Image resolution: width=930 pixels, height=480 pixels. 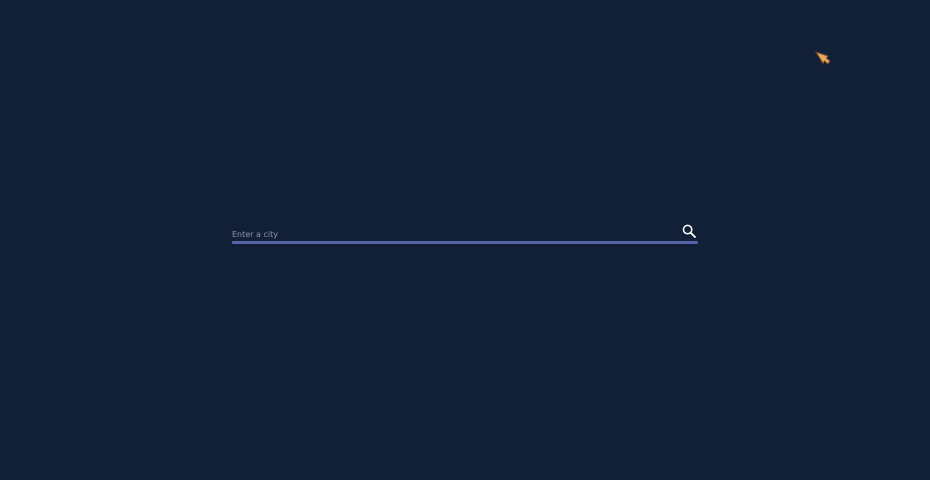 I want to click on search-underline, so click(x=465, y=242).